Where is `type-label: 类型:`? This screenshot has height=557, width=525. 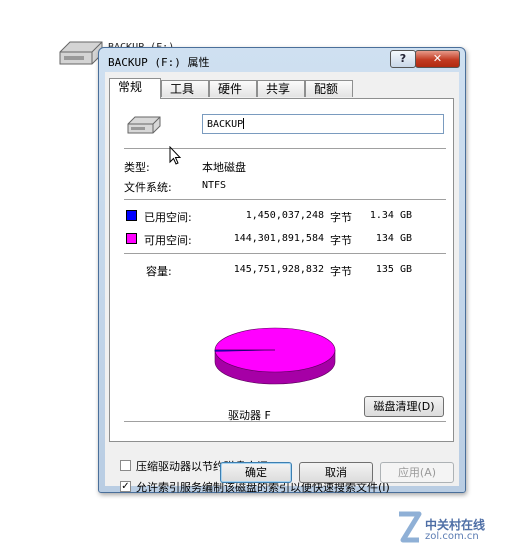
type-label: 类型: is located at coordinates (137, 167).